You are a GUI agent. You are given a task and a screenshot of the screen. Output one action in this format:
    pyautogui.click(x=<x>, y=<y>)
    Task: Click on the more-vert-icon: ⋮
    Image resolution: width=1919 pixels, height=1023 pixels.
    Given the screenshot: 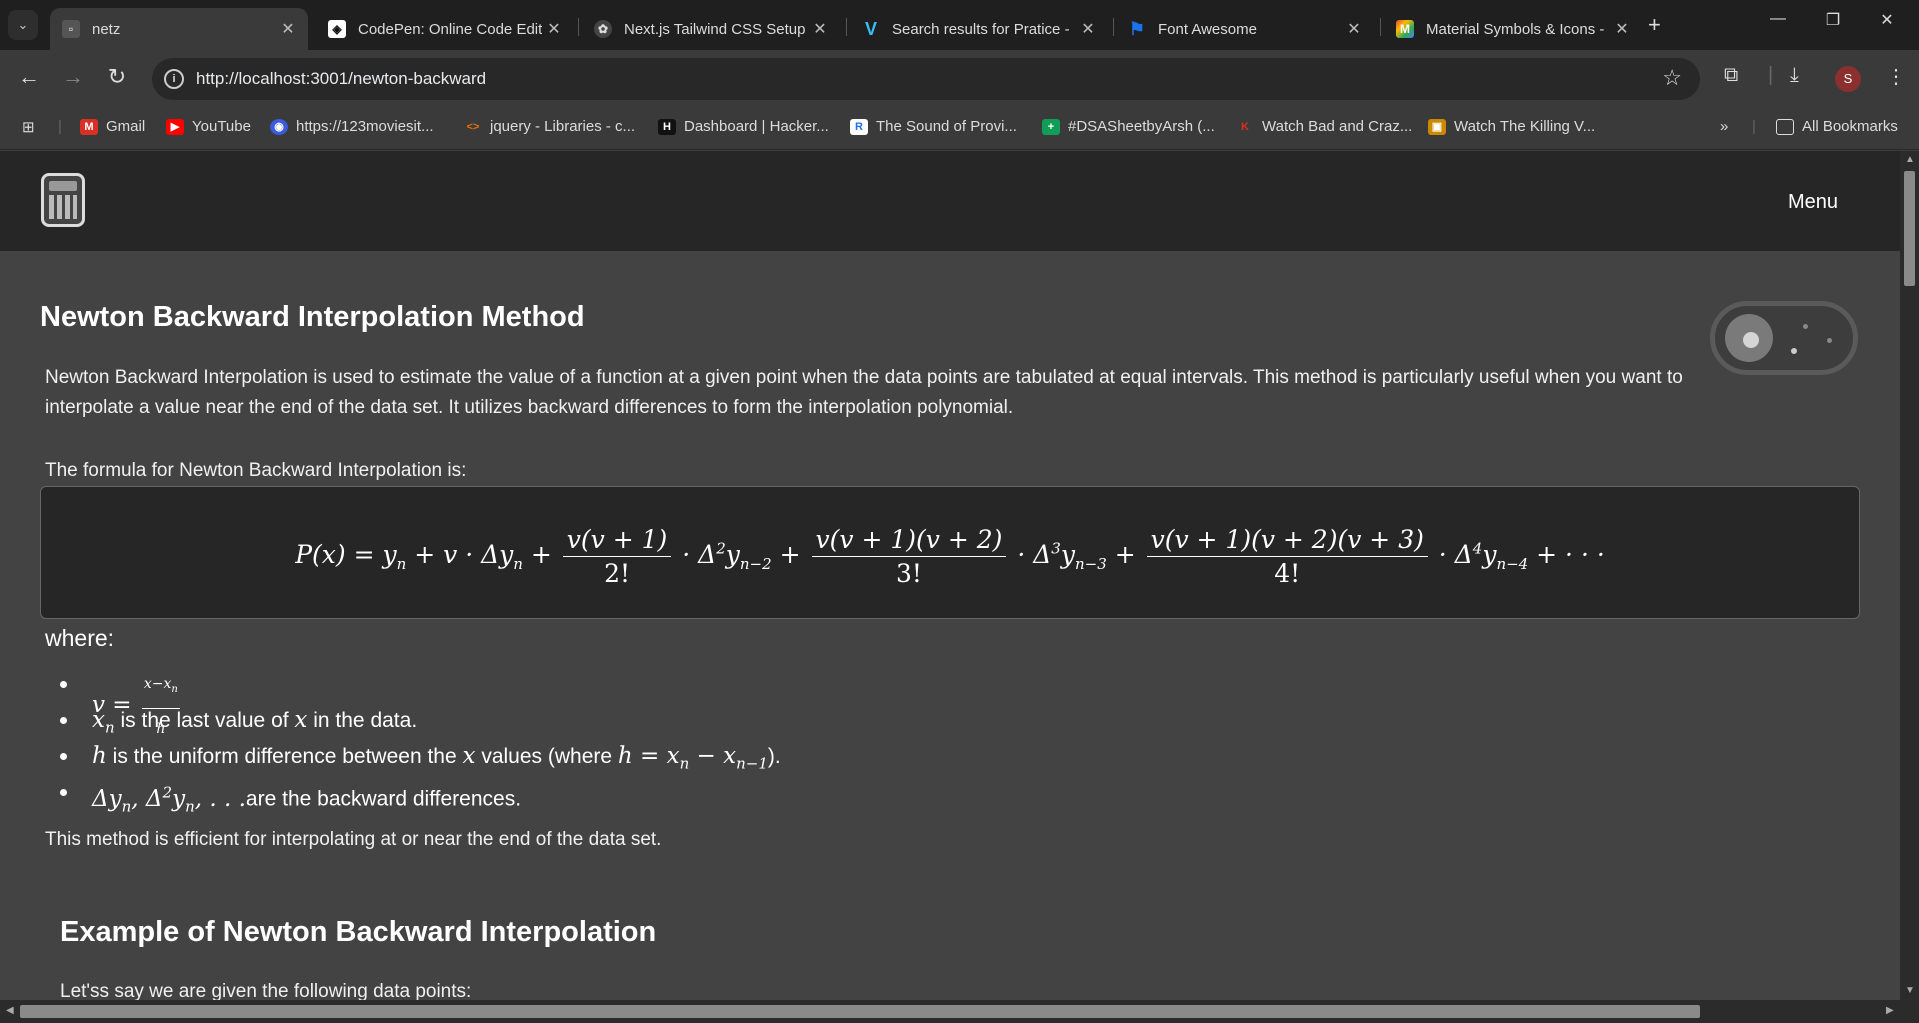 What is the action you would take?
    pyautogui.click(x=1896, y=76)
    